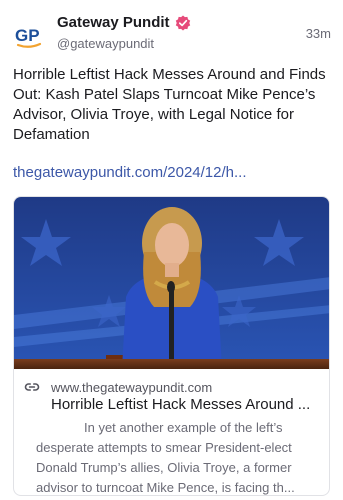 The width and height of the screenshot is (343, 500). What do you see at coordinates (105, 43) in the screenshot?
I see `author-handle: @gatewaypundit` at bounding box center [105, 43].